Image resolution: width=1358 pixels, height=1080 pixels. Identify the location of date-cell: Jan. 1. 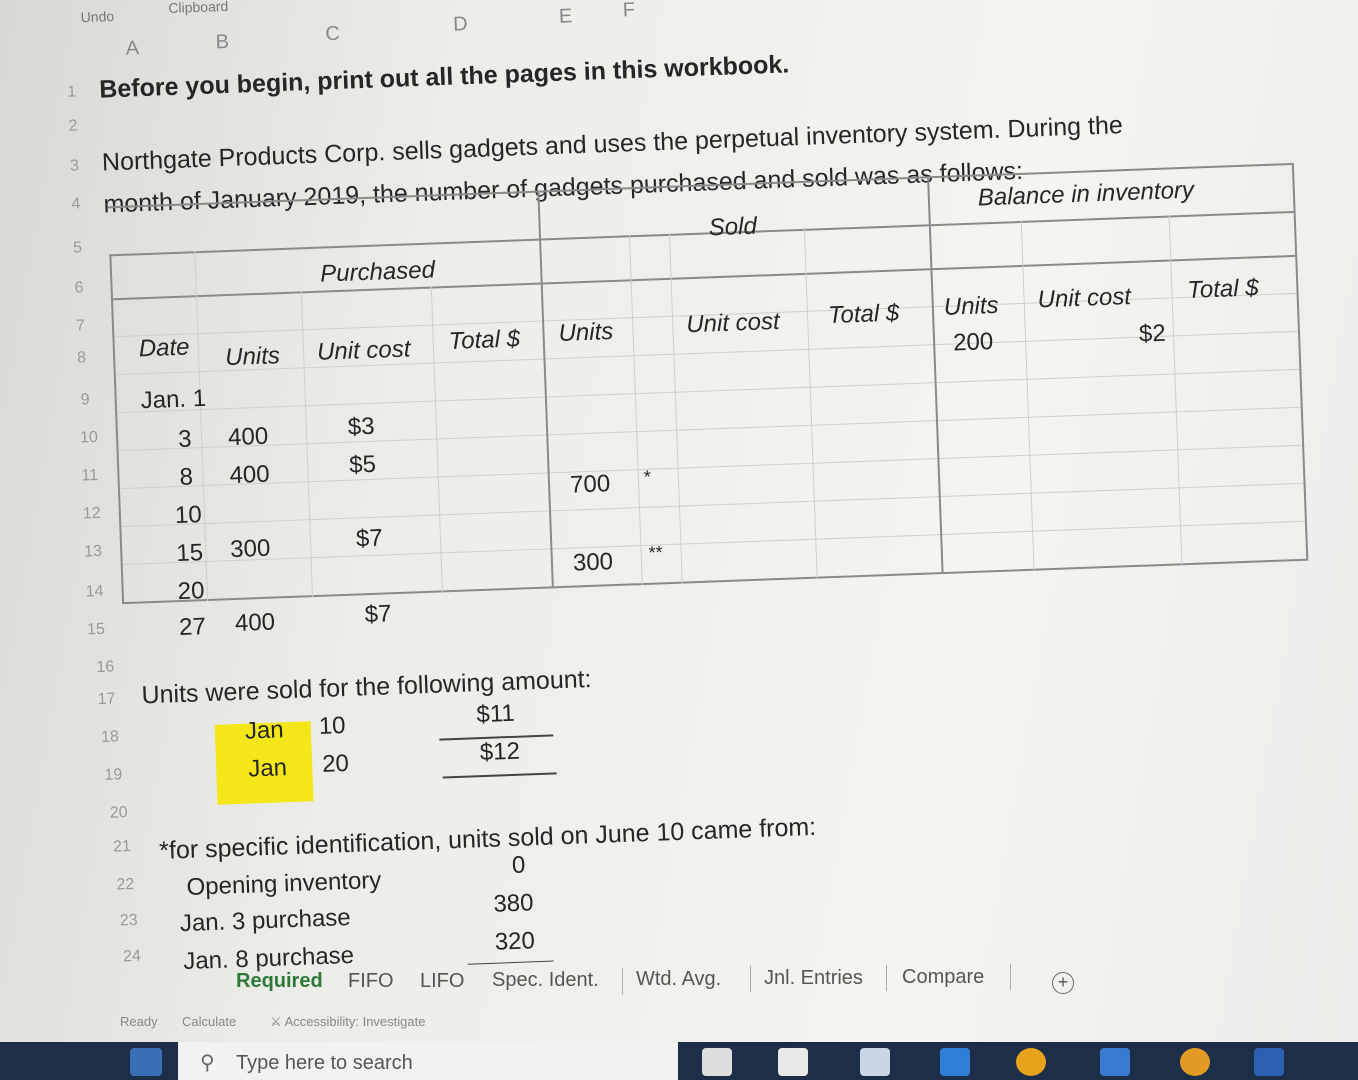
(173, 400).